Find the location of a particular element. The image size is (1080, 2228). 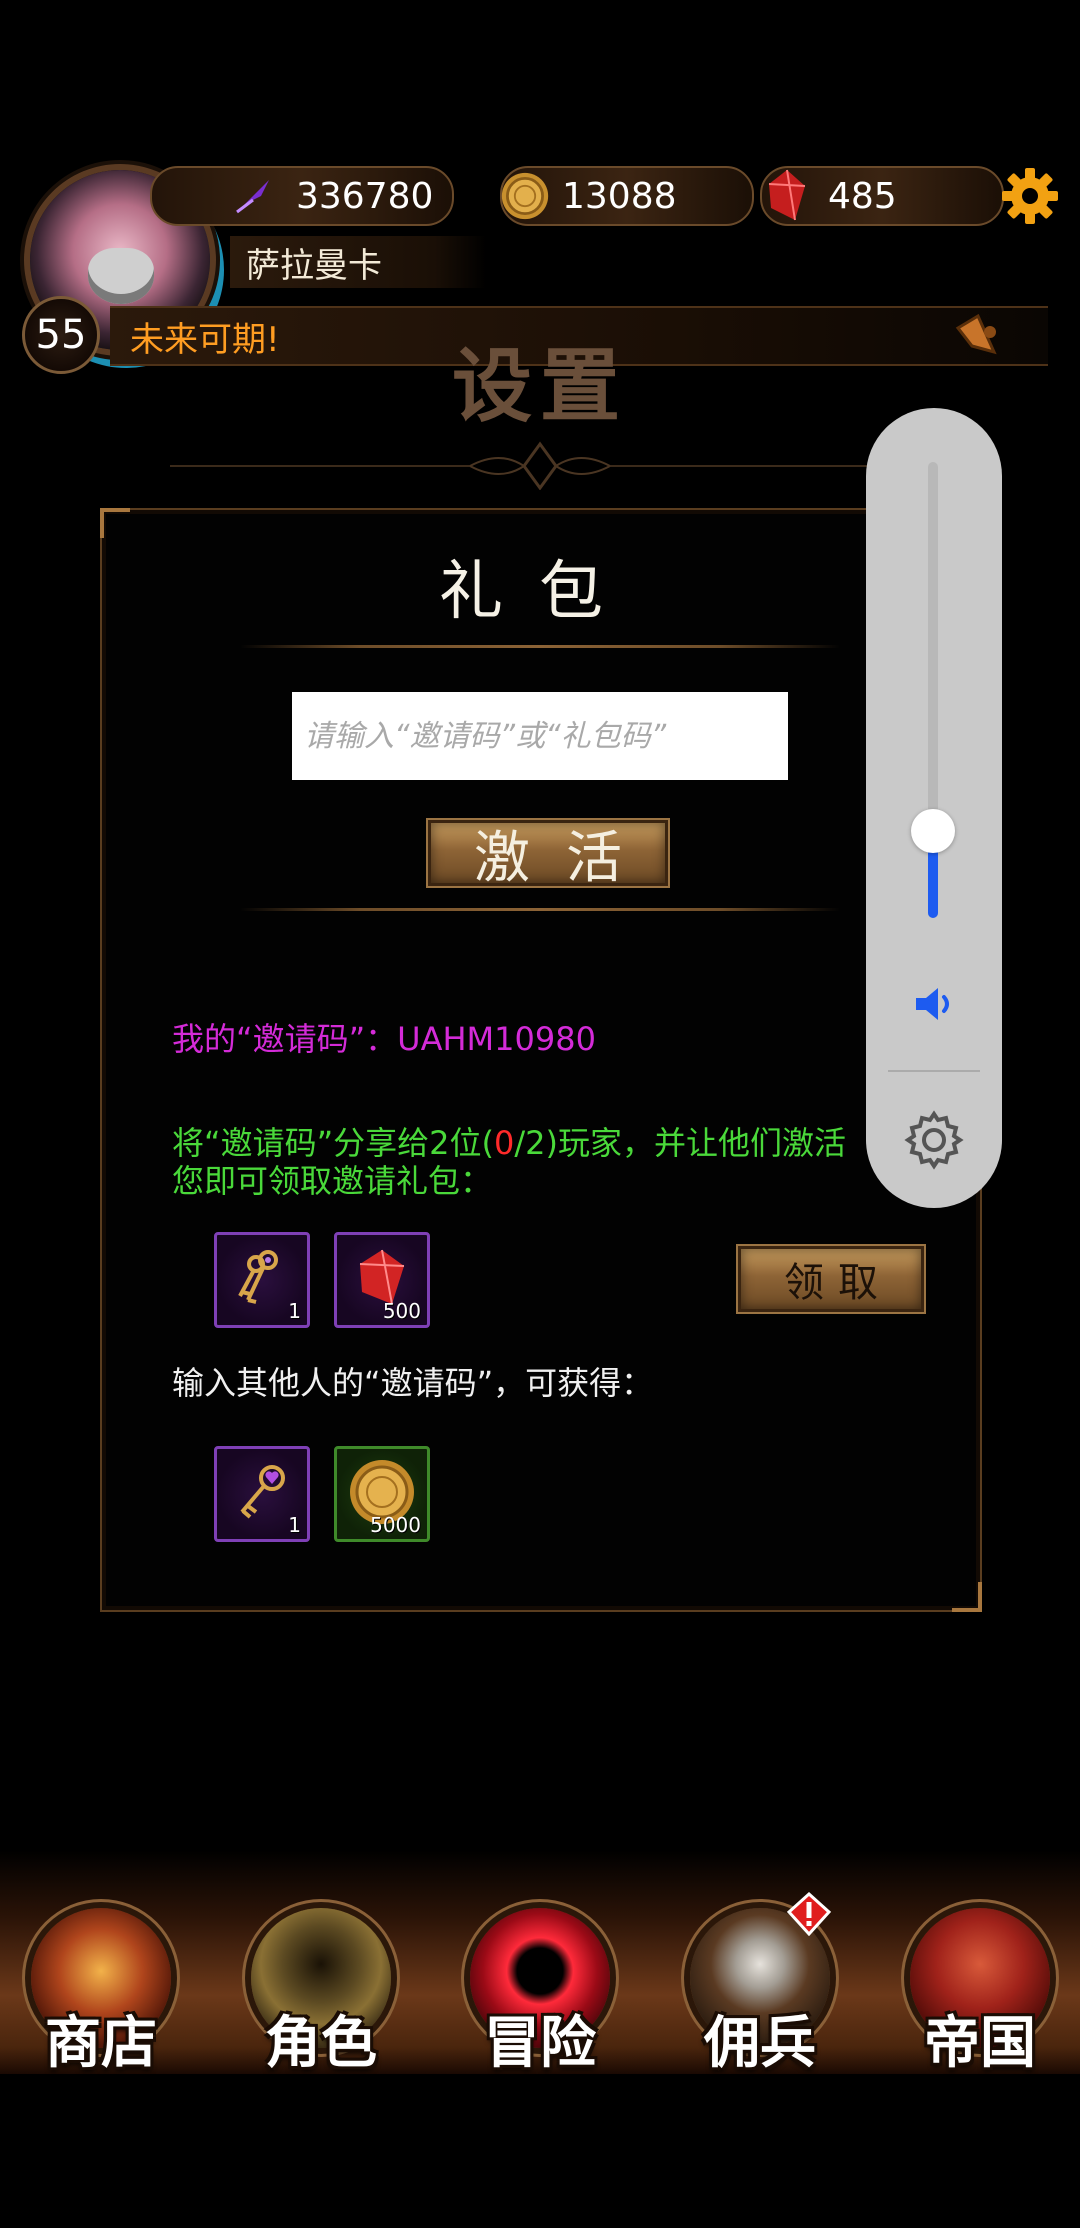

claim-button-label: 领取 is located at coordinates (838, 1283).